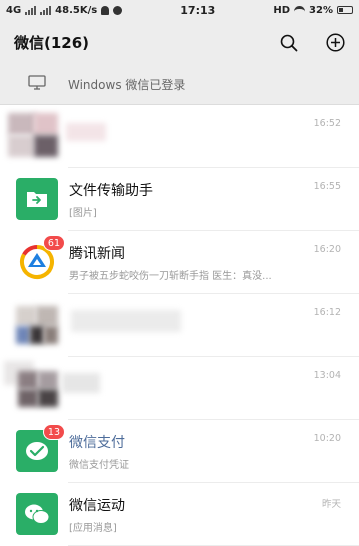 Image resolution: width=359 pixels, height=546 pixels. Describe the element at coordinates (289, 43) in the screenshot. I see `search-icon` at that location.